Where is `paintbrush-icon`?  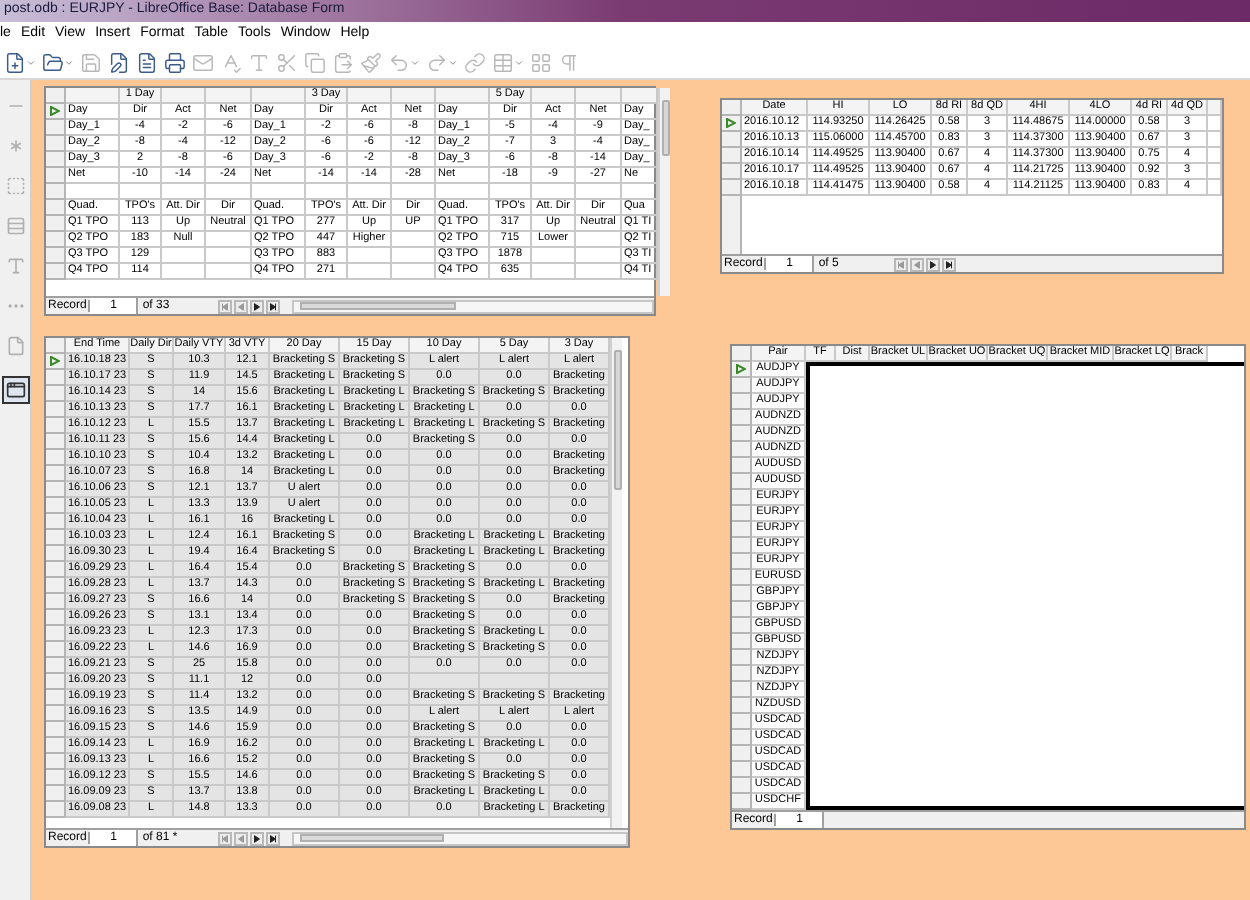
paintbrush-icon is located at coordinates (371, 62).